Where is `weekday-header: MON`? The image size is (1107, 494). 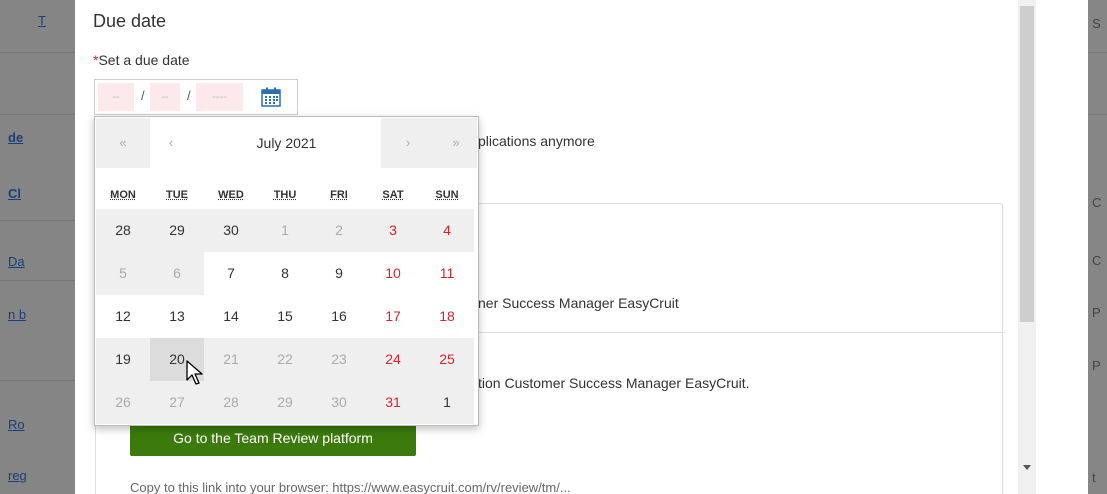
weekday-header: MON is located at coordinates (123, 195).